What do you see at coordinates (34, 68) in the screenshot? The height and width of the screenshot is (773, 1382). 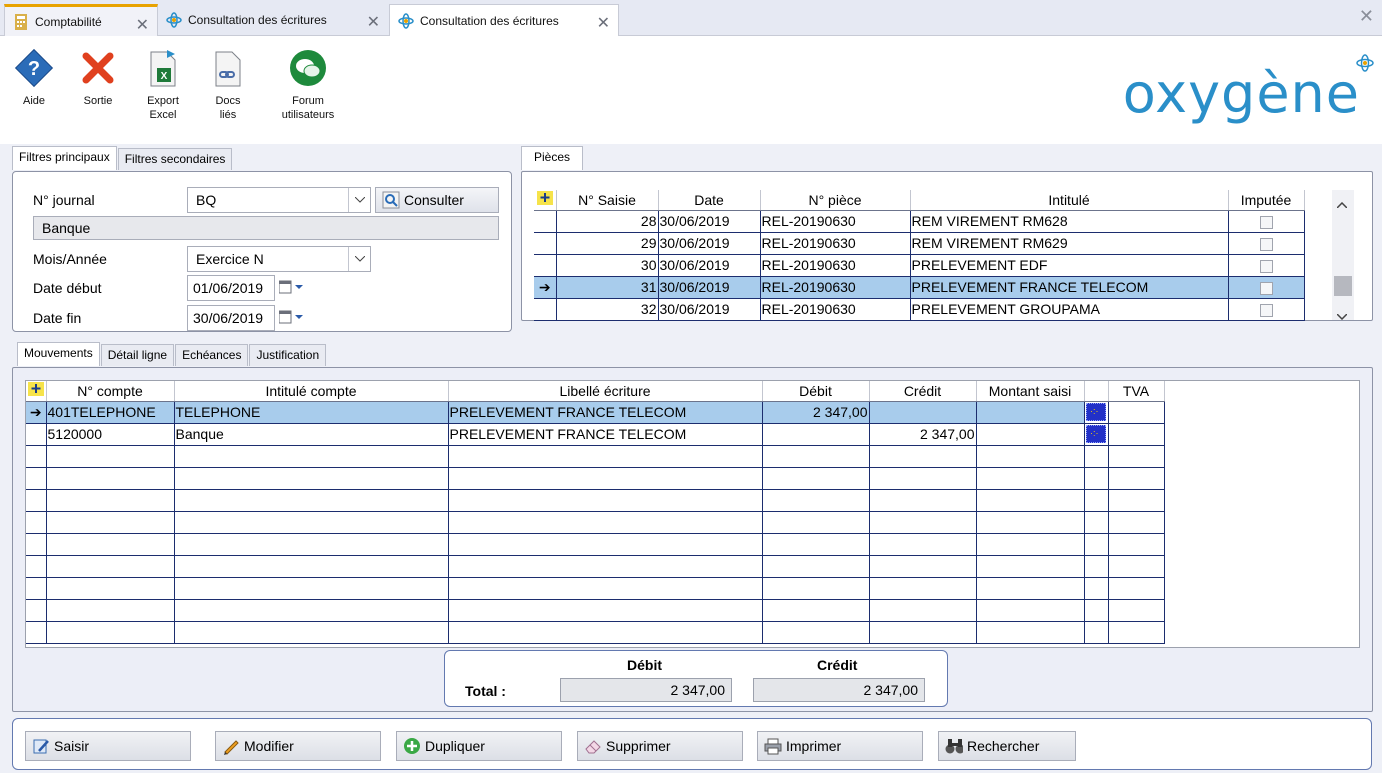 I see `help-icon: ?` at bounding box center [34, 68].